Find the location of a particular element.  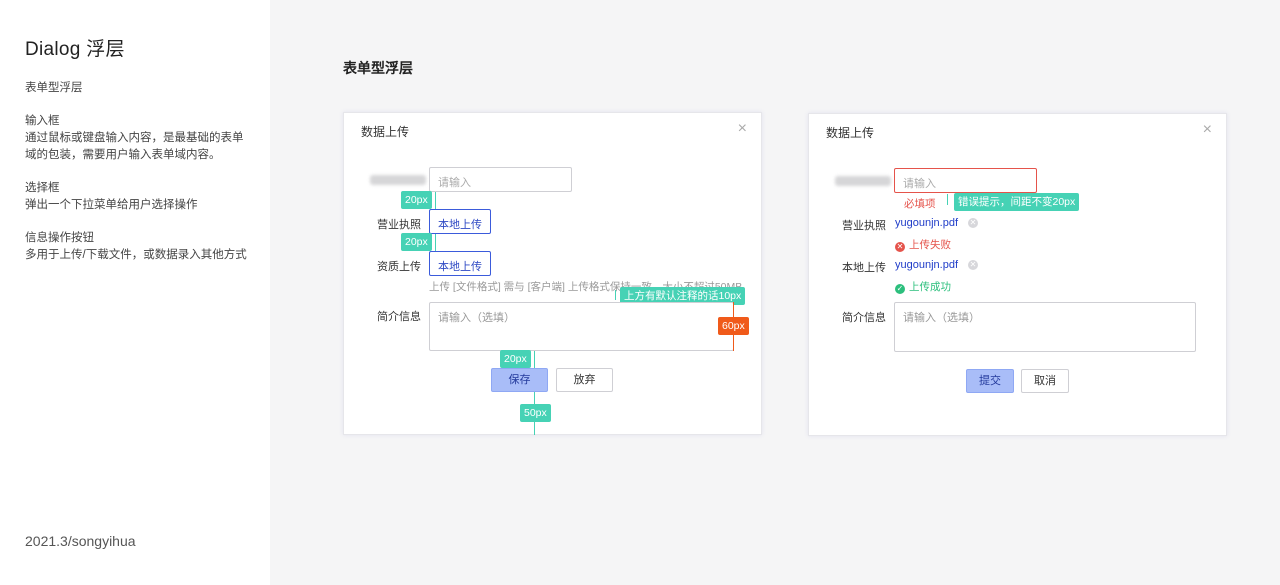

sidebar-item-input-desc: 通过鼠标或键盘输入内容，是最基础的表单域的包装，需要用户输入表单域内容。 is located at coordinates (134, 146).